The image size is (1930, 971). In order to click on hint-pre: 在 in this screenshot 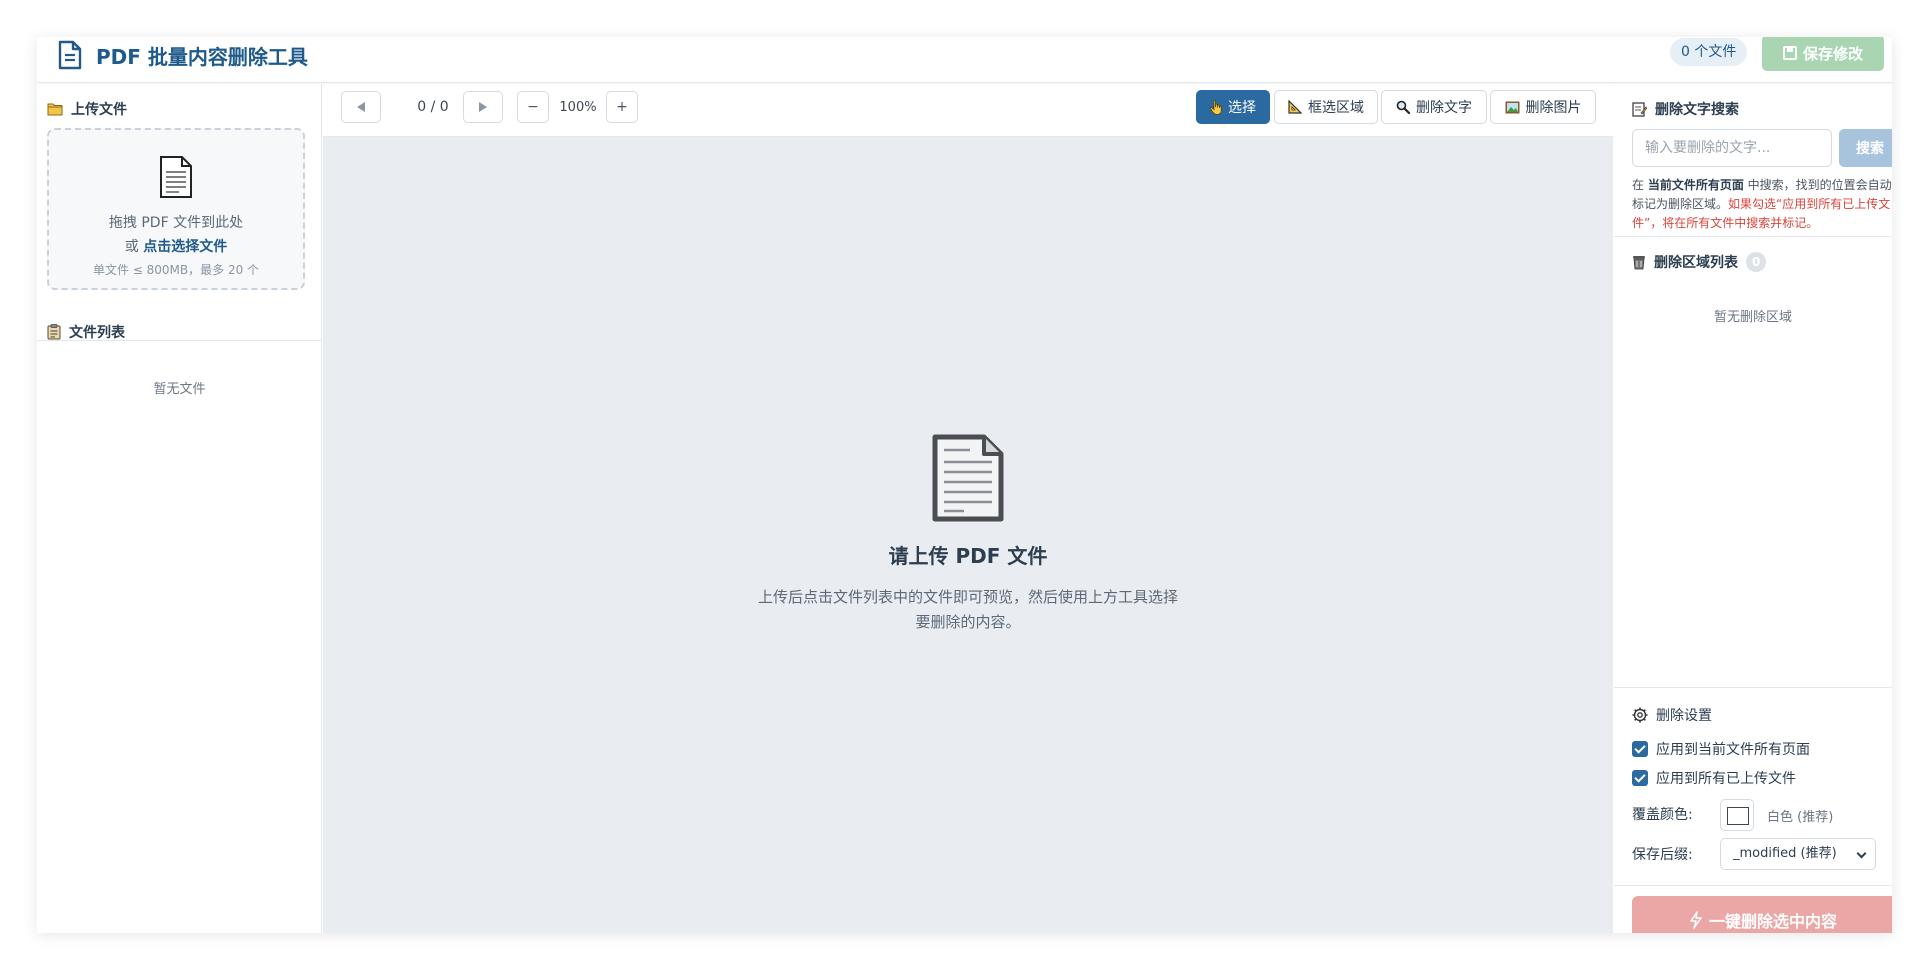, I will do `click(1640, 185)`.